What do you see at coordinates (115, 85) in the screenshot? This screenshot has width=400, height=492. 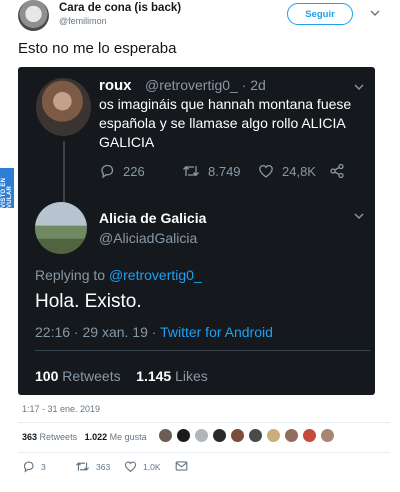 I see `quoted-name: roux` at bounding box center [115, 85].